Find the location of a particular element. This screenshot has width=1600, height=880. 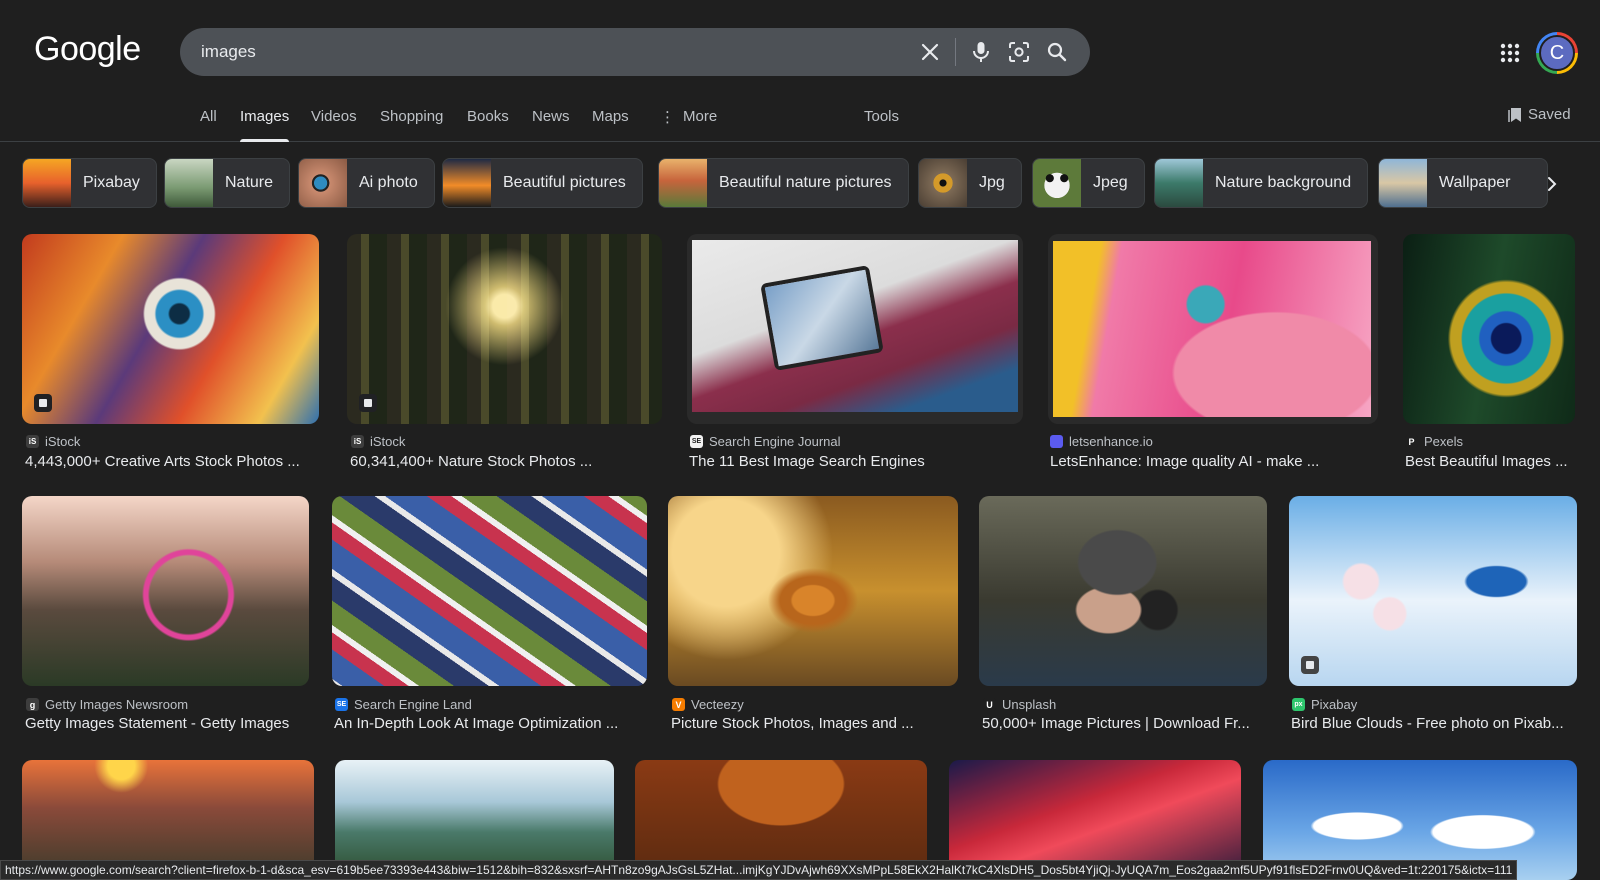

avatar: C is located at coordinates (1557, 53).